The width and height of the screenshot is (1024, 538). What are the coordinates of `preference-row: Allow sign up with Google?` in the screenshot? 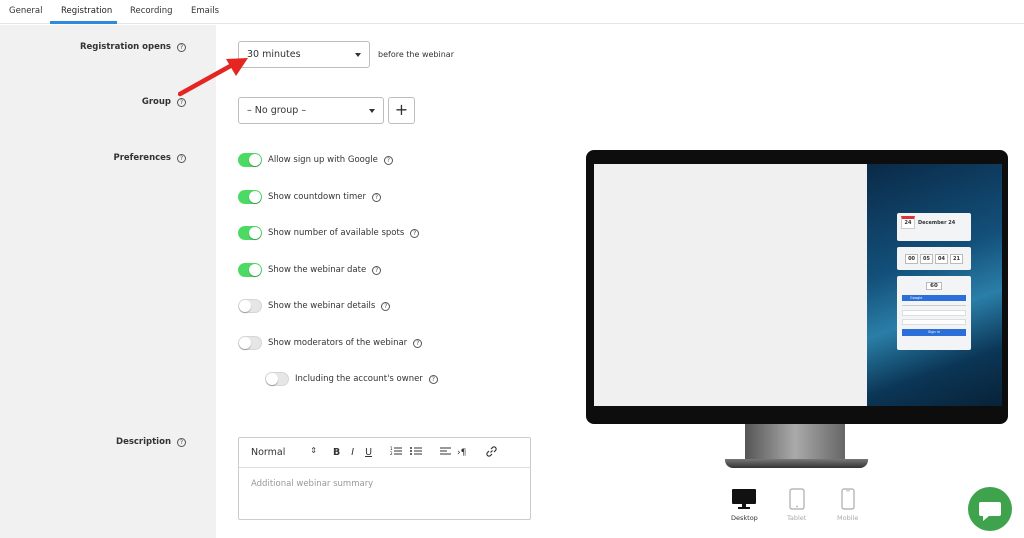 It's located at (315, 160).